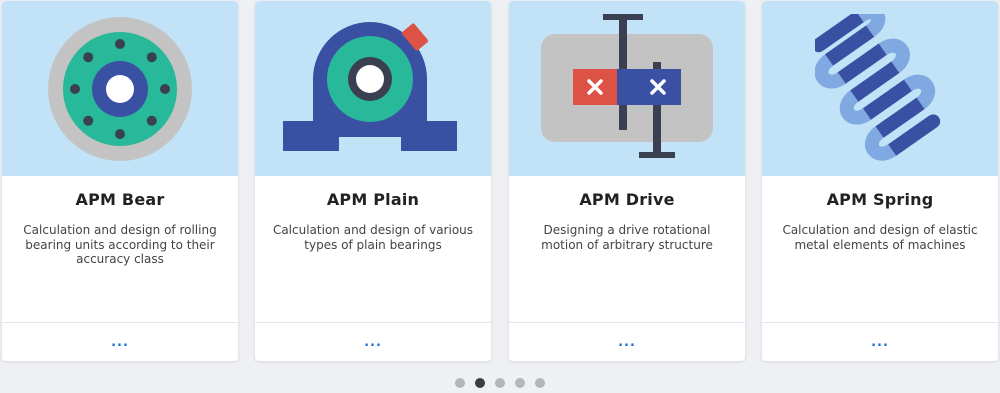  What do you see at coordinates (627, 199) in the screenshot?
I see `card-title: APM Drive` at bounding box center [627, 199].